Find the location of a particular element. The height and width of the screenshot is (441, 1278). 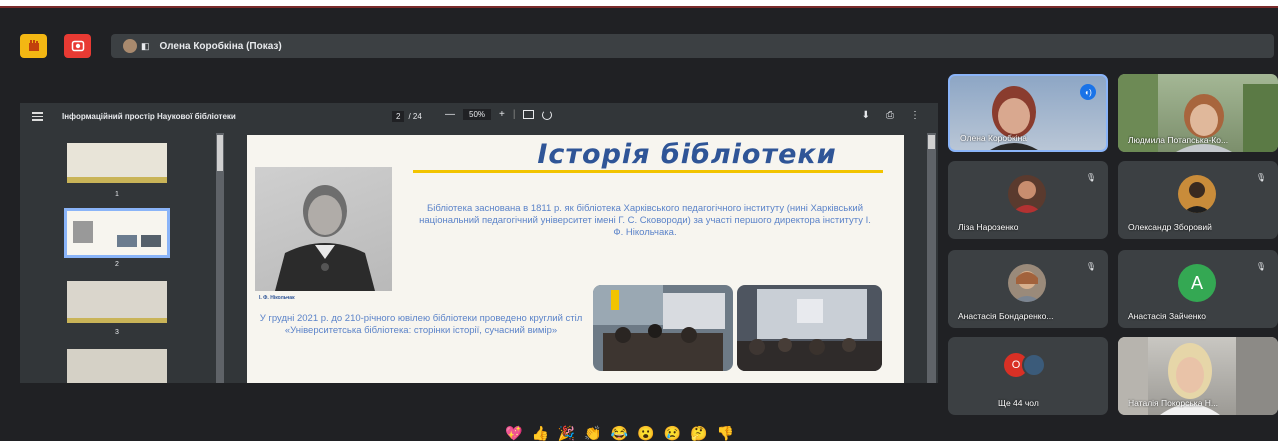

raise-hand-button is located at coordinates (33, 46).